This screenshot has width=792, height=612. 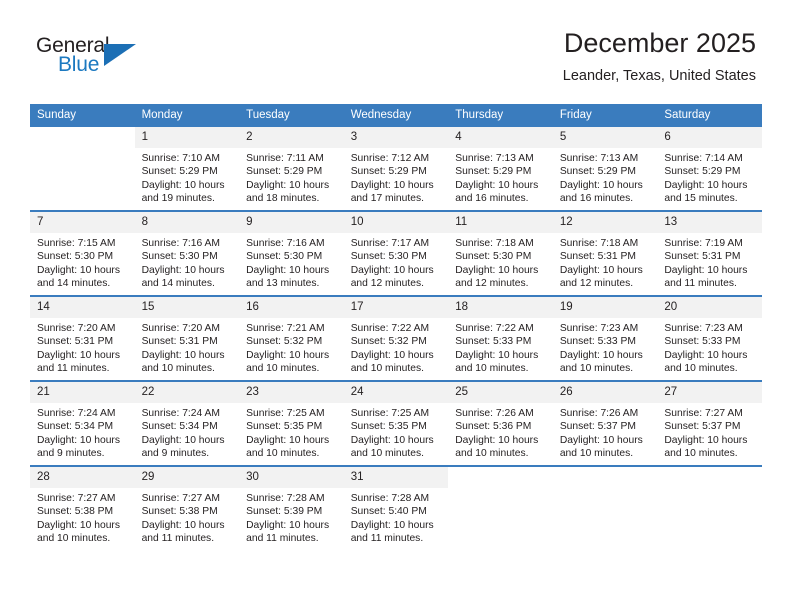 I want to click on sunrise-text: Sunrise: 7:25 AM, so click(x=390, y=413).